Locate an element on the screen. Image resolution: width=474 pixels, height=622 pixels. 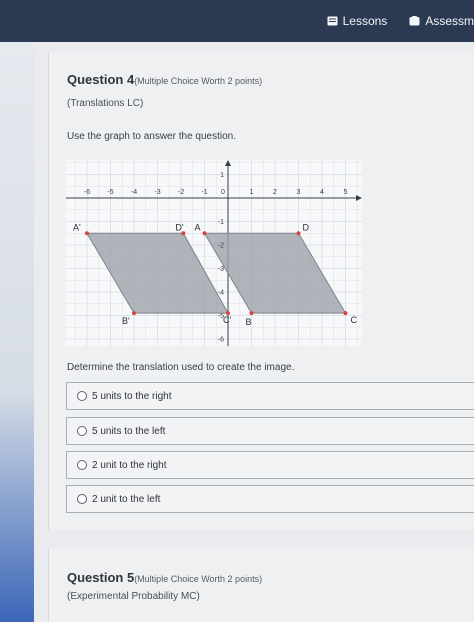
original-vertex-label: C is located at coordinates (354, 320).